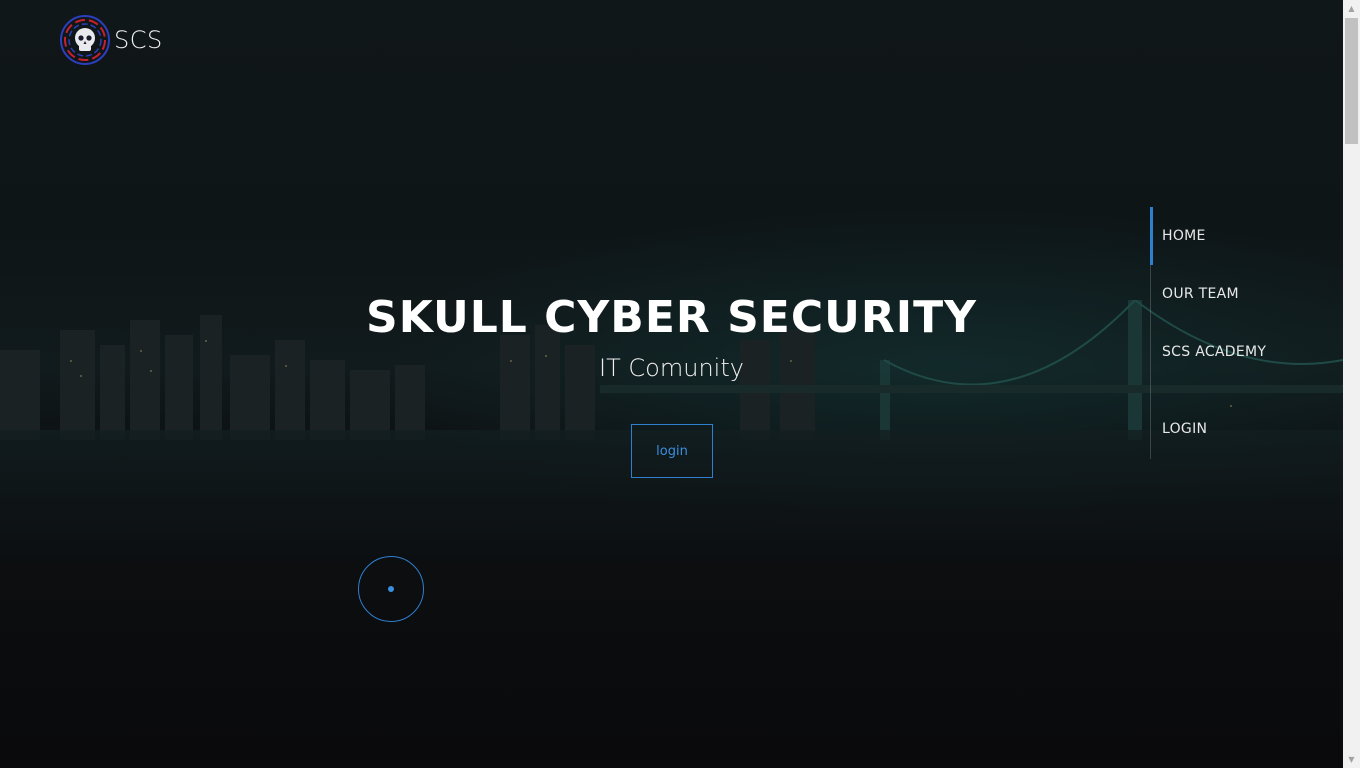  What do you see at coordinates (672, 451) in the screenshot?
I see `login-button: login` at bounding box center [672, 451].